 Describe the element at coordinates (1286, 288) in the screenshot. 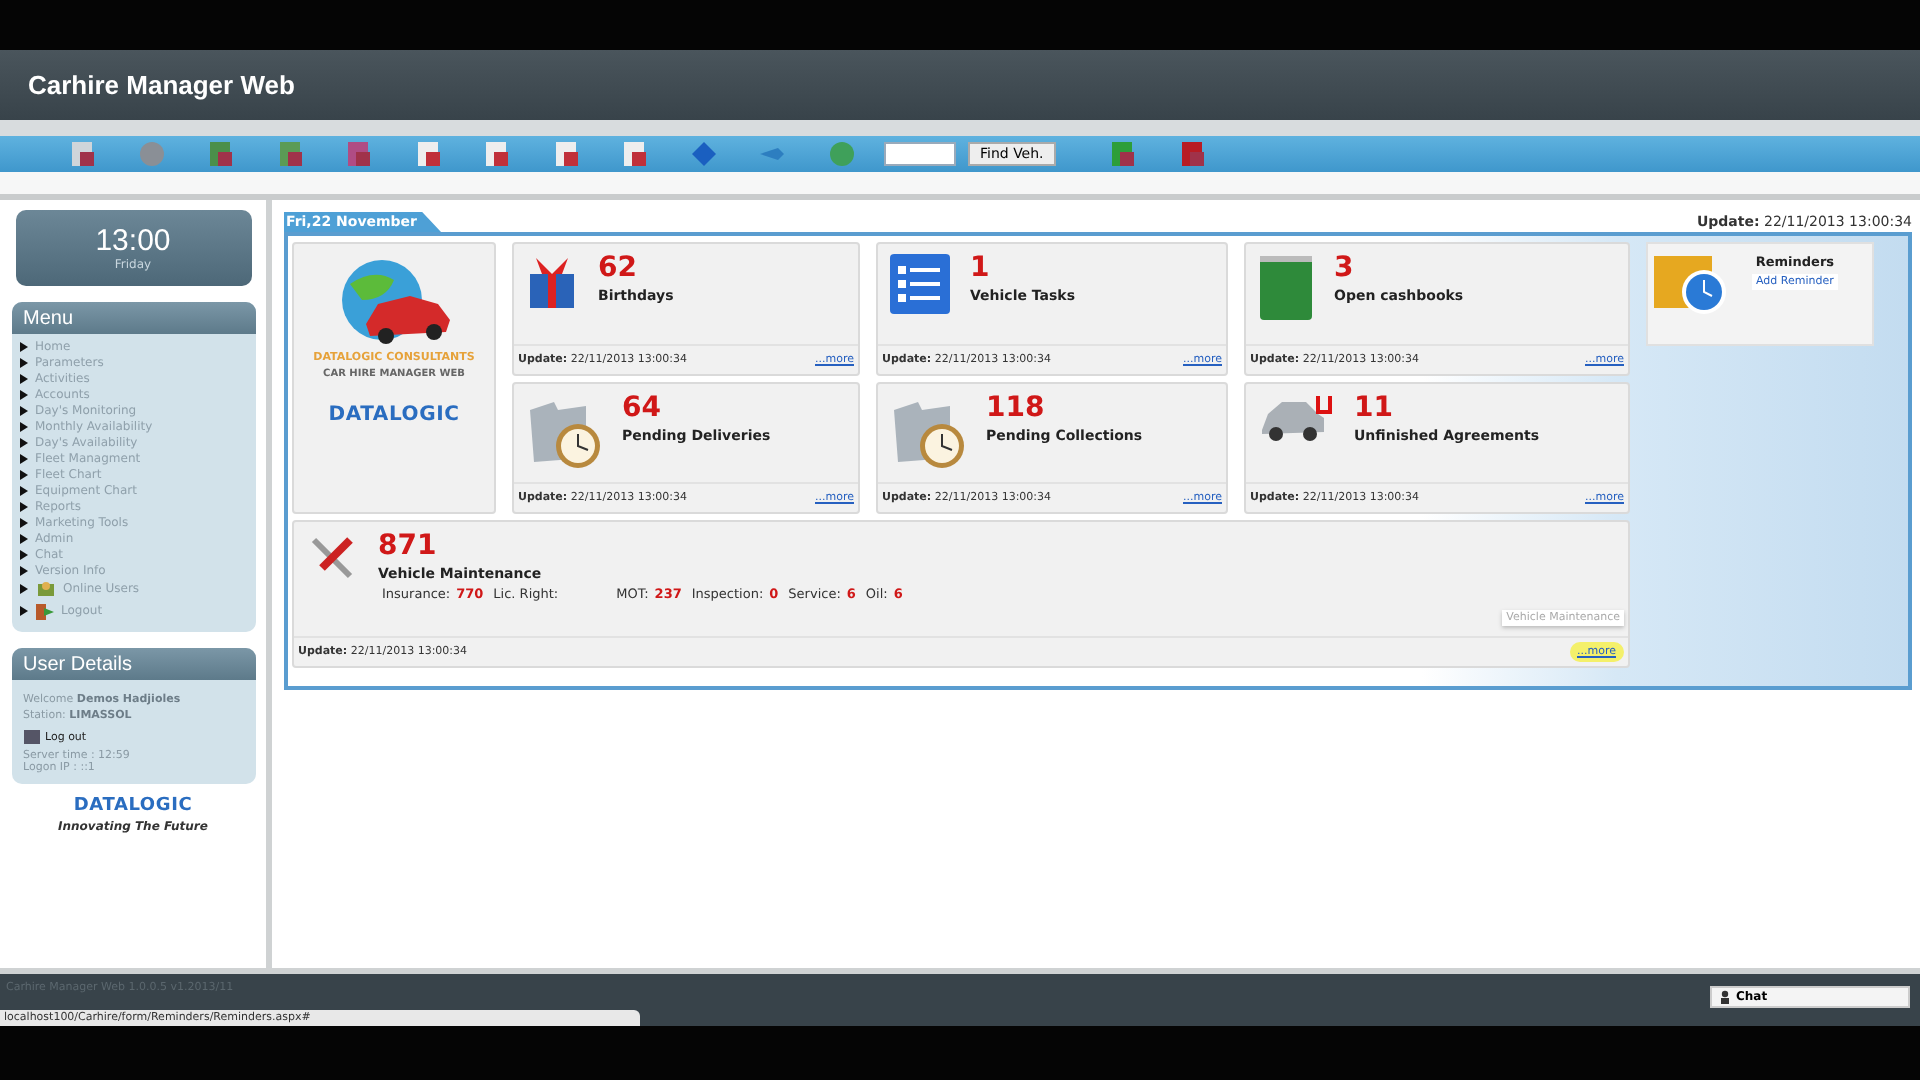

I see `notebook-icon` at that location.